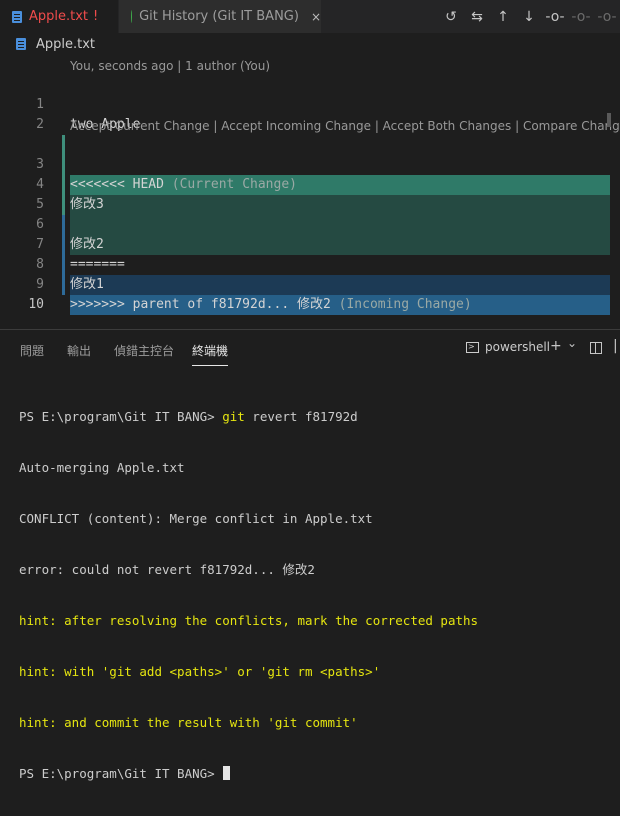 The width and height of the screenshot is (620, 816). I want to click on tab-git-history: Git History (Git IT BANG) ×, so click(219, 16).